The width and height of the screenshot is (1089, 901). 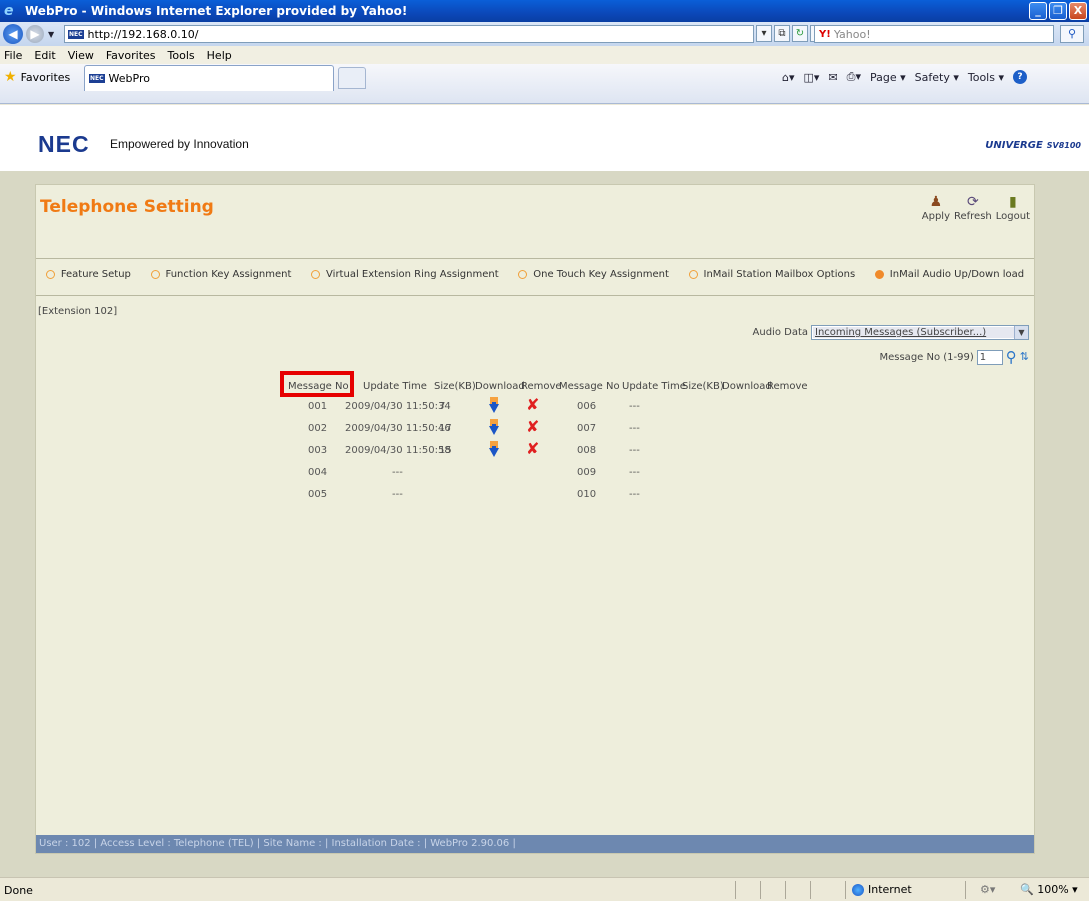 I want to click on page-title: Telephone Setting, so click(x=127, y=207).